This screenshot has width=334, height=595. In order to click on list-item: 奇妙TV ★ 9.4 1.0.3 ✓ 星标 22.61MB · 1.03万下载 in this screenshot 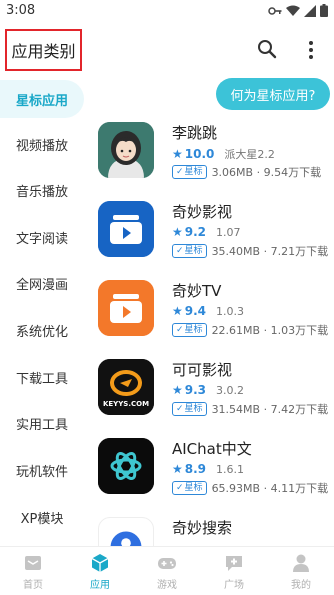, I will do `click(213, 310)`.